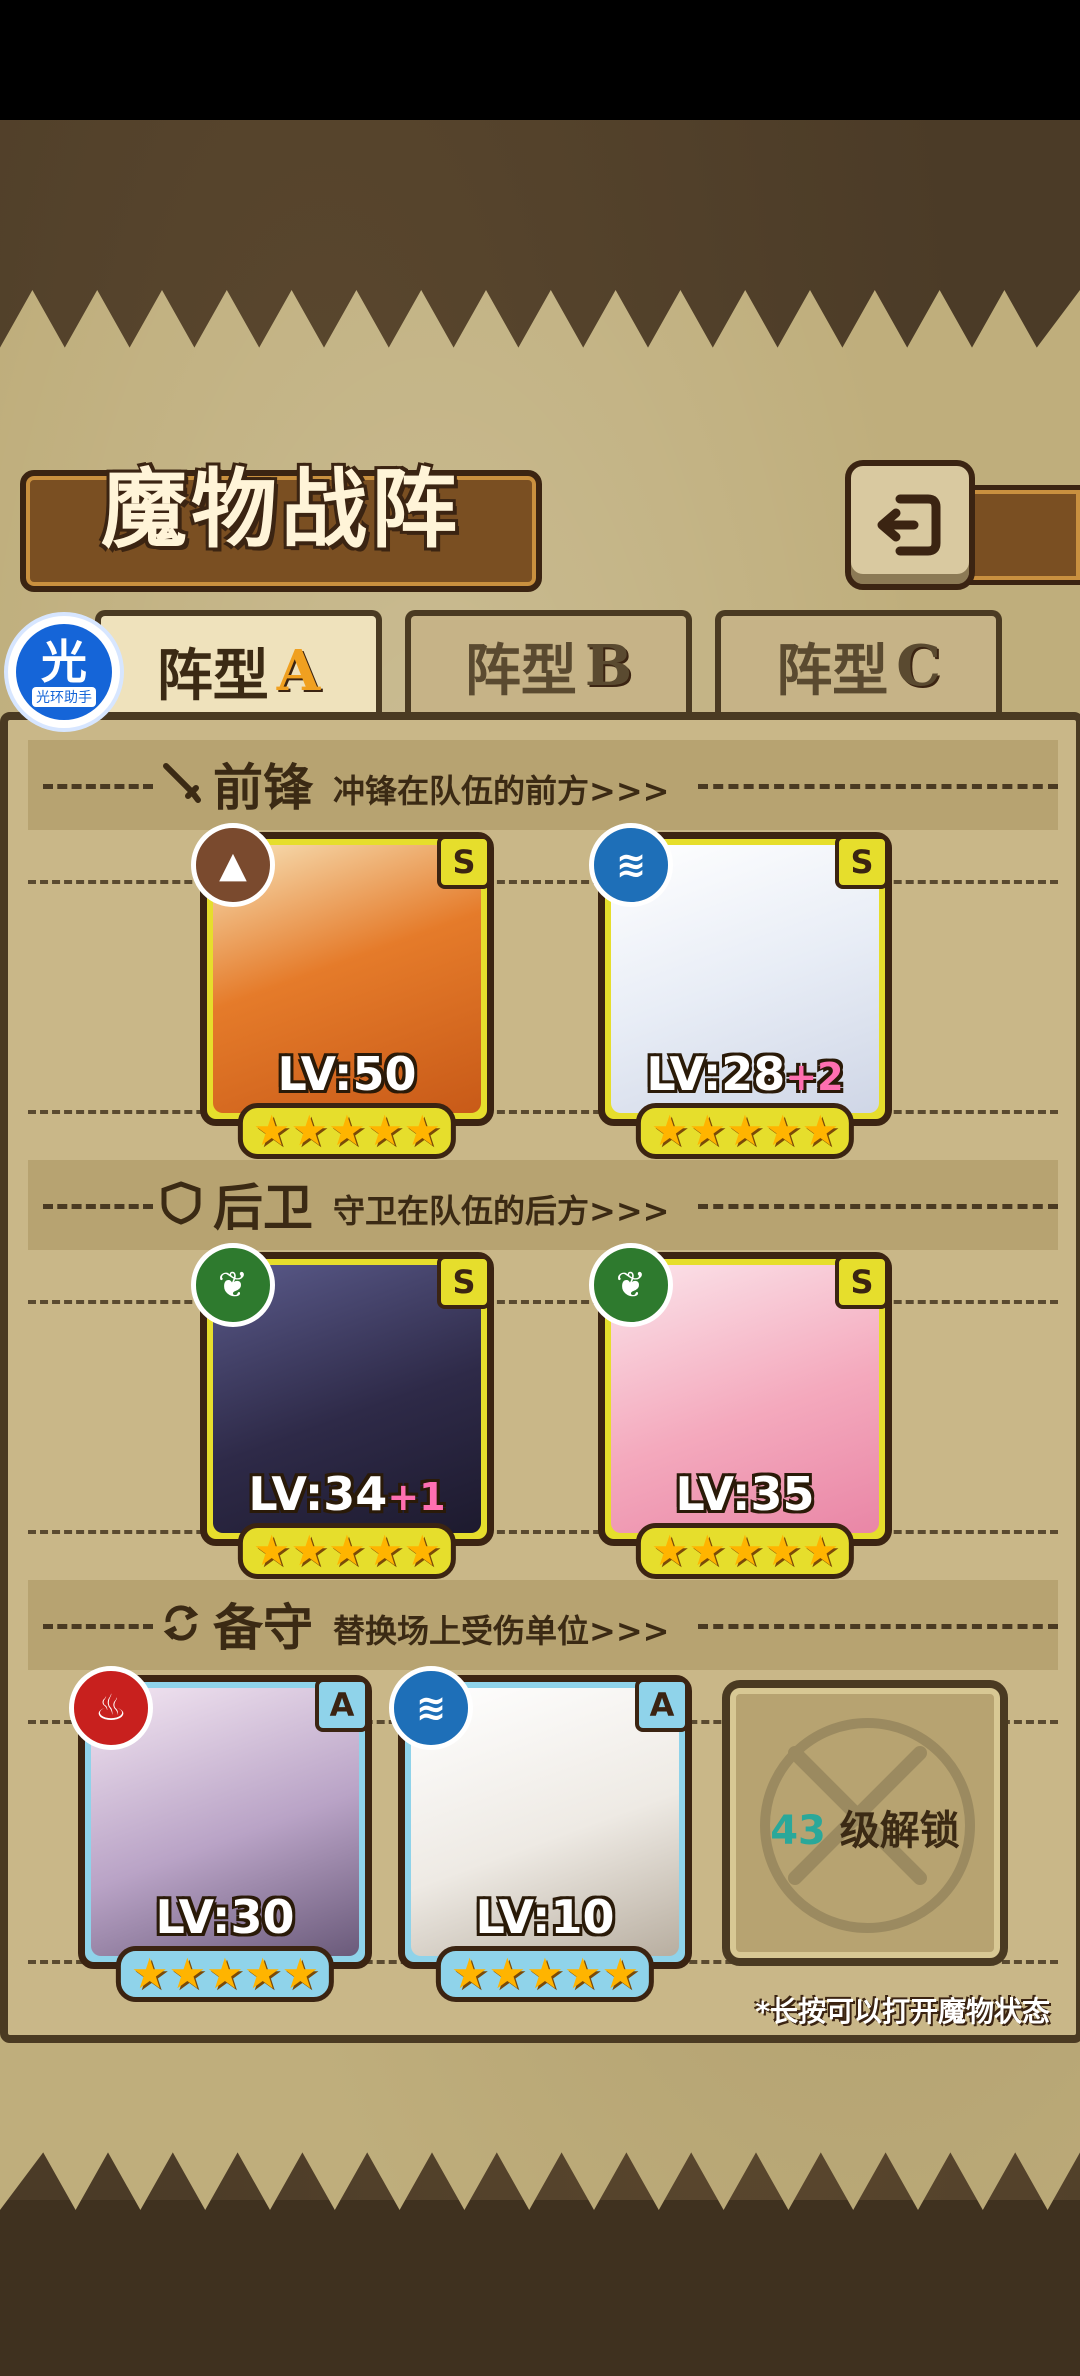 The height and width of the screenshot is (2376, 1080). I want to click on tab-letter: B, so click(608, 666).